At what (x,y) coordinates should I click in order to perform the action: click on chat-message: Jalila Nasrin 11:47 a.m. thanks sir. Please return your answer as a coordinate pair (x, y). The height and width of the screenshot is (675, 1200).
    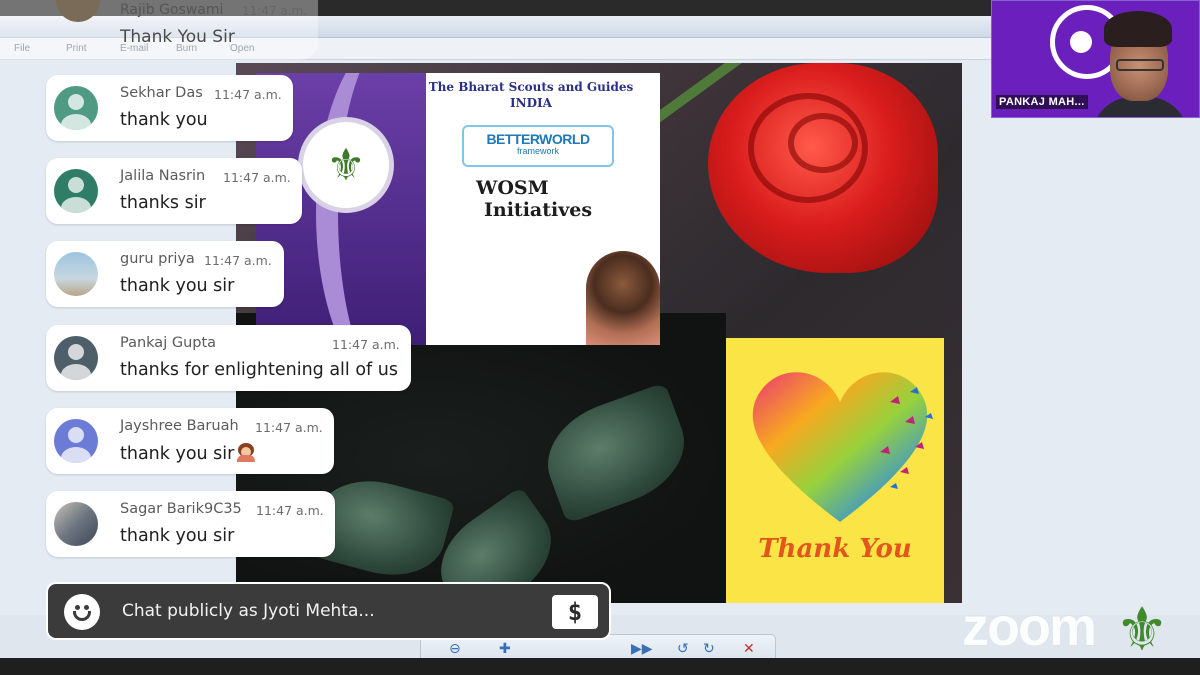
    Looking at the image, I should click on (174, 191).